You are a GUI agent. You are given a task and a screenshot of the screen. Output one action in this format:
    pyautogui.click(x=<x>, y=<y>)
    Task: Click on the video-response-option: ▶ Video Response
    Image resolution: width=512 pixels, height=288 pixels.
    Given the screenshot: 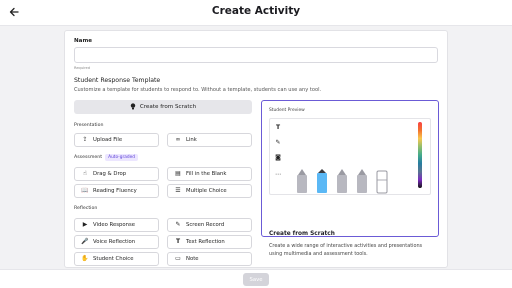 What is the action you would take?
    pyautogui.click(x=116, y=225)
    